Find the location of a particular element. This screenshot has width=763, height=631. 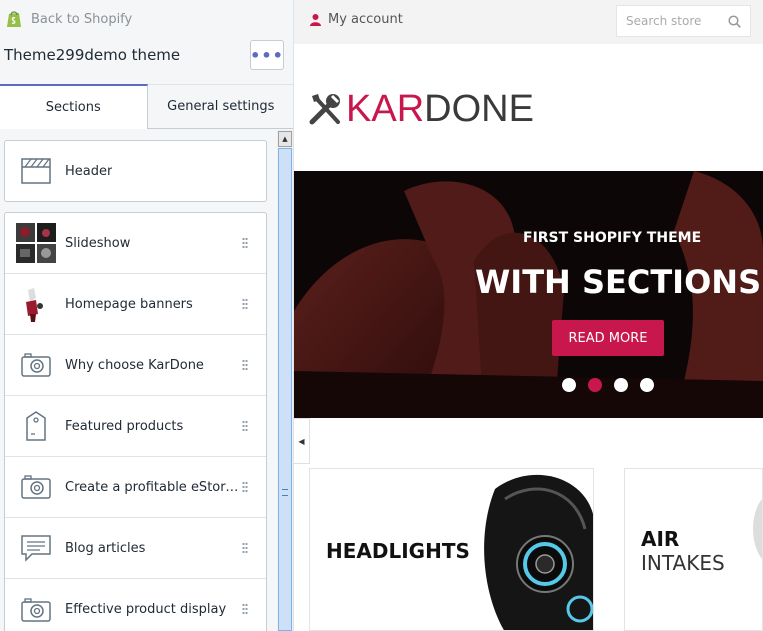

header-section-card: Header is located at coordinates (135, 171).